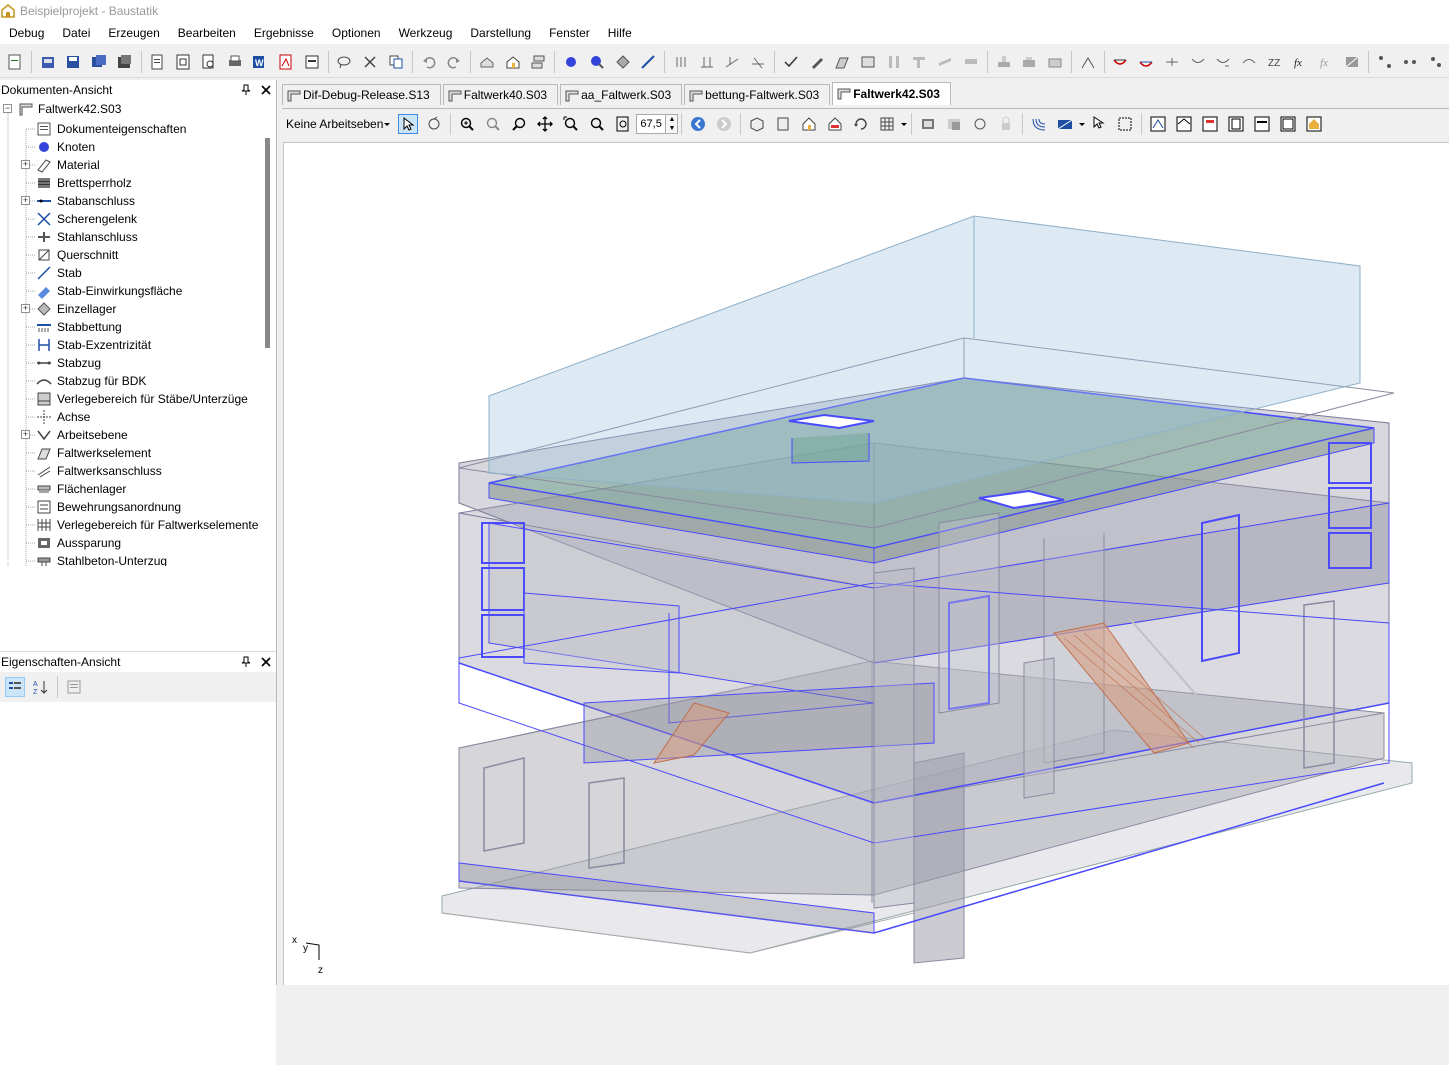 Image resolution: width=1449 pixels, height=1065 pixels. Describe the element at coordinates (131, 435) in the screenshot. I see `tree-item: + Arbeitsebene` at that location.